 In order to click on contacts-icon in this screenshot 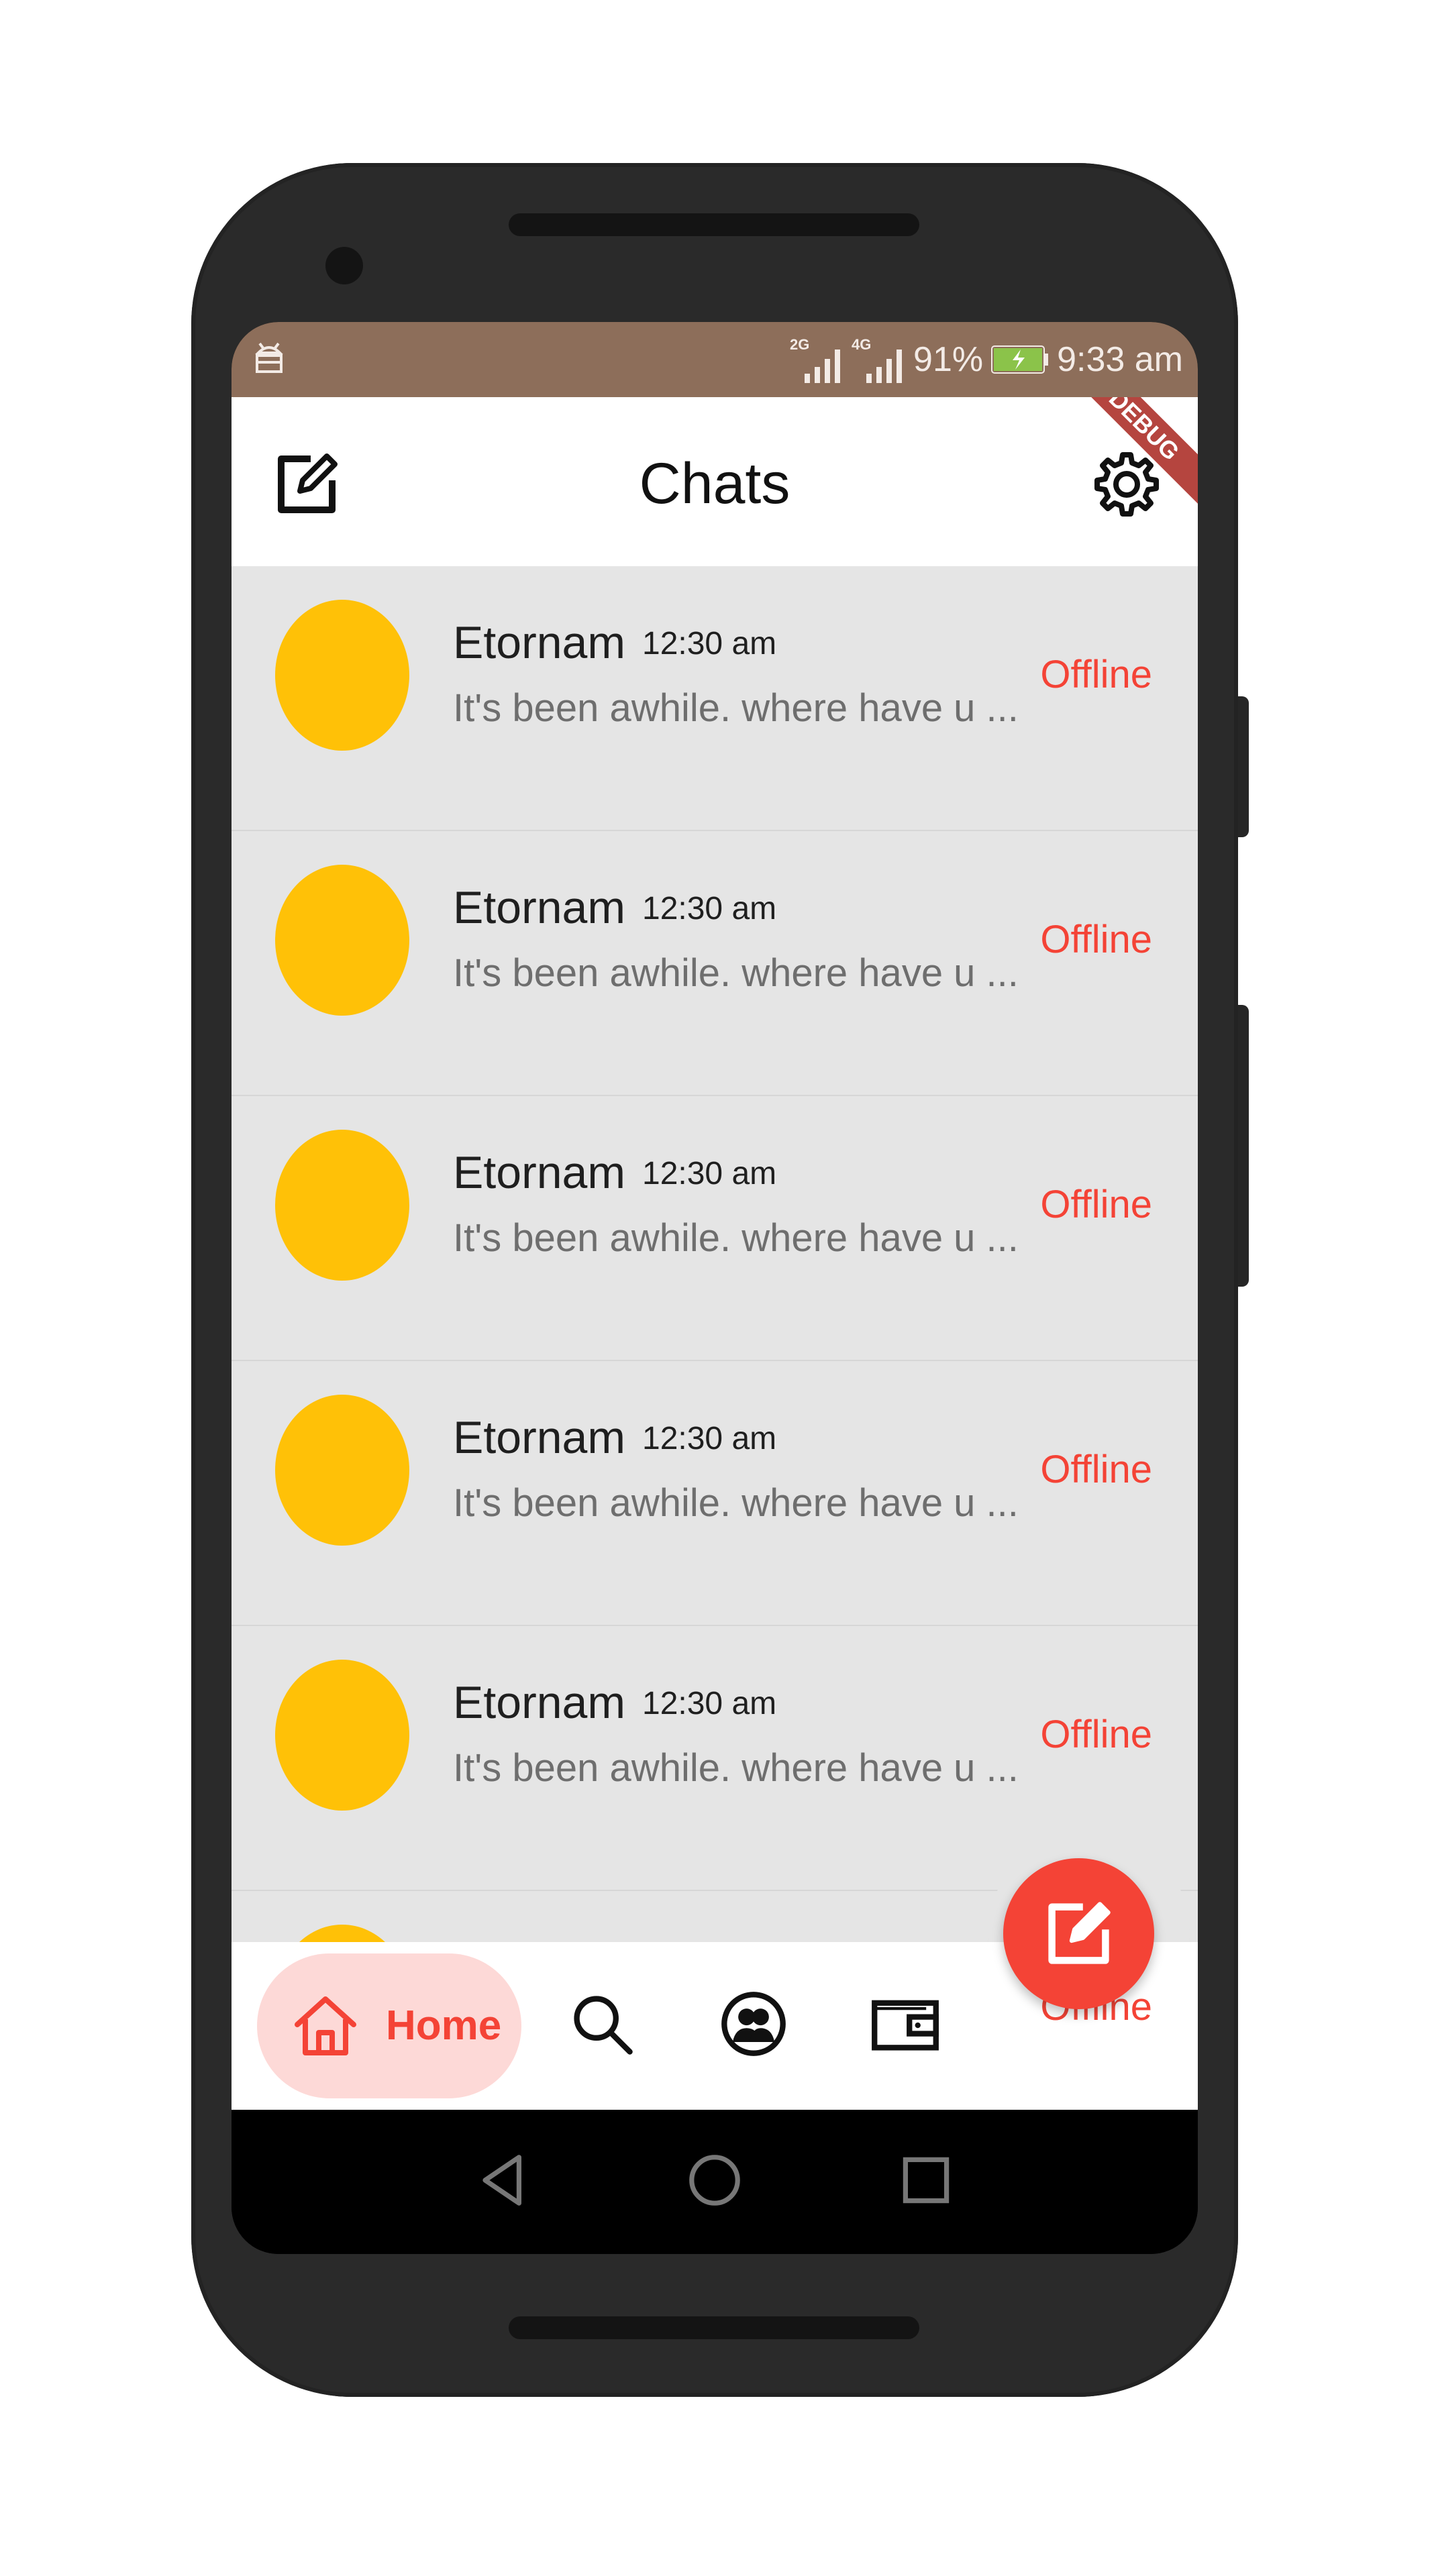, I will do `click(753, 2024)`.